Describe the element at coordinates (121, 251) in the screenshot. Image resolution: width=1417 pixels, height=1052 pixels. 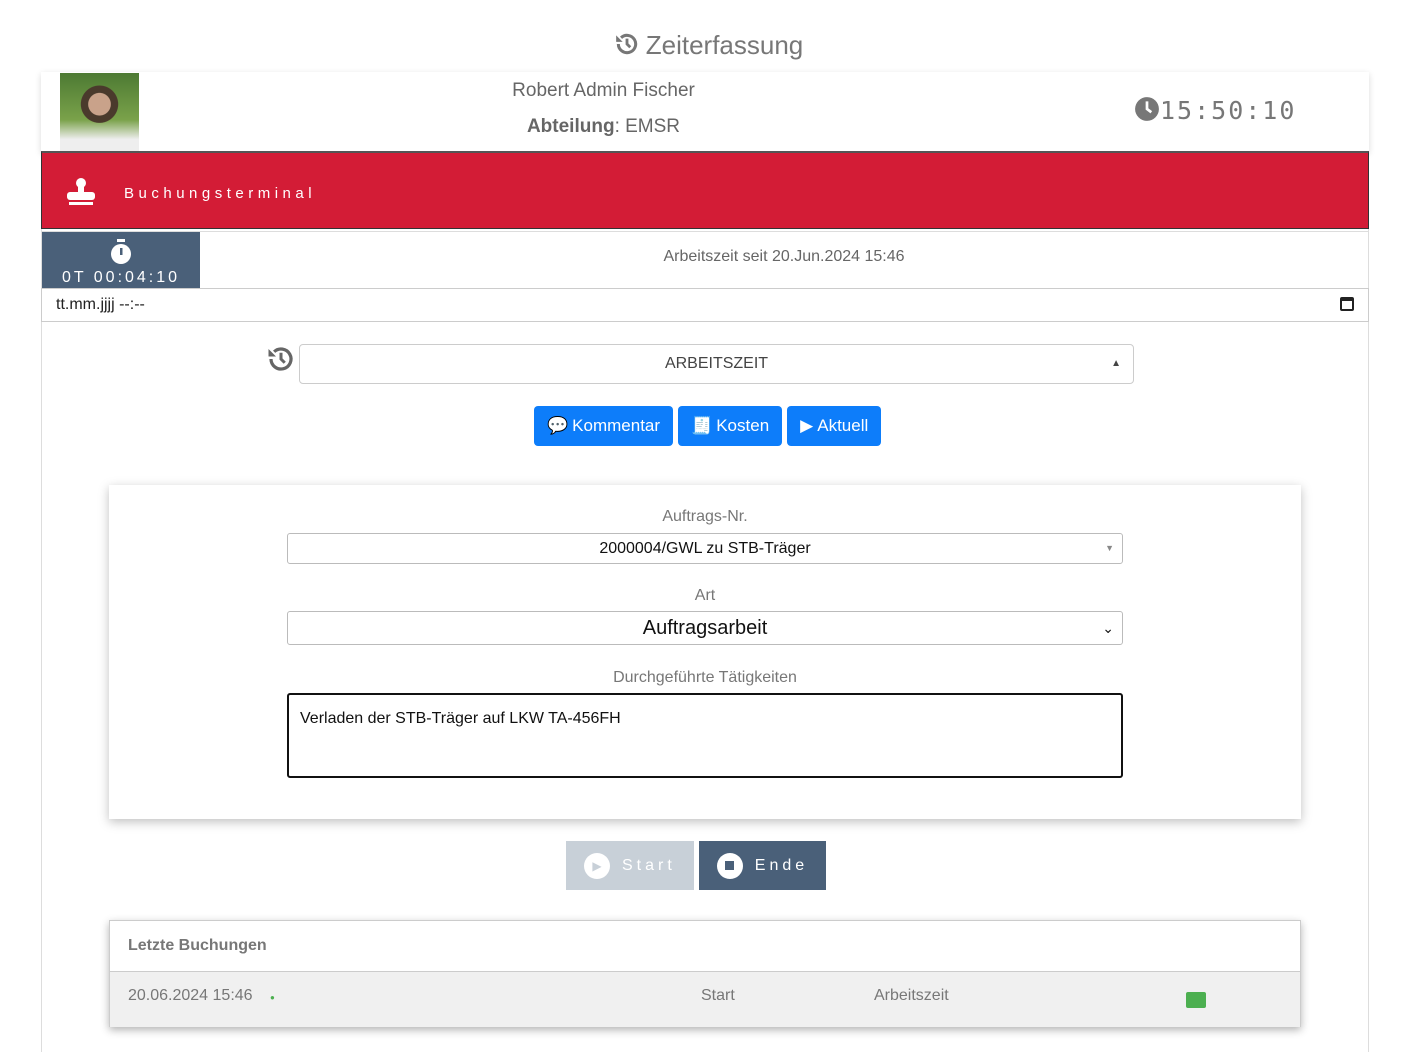
I see `stopwatch-icon` at that location.